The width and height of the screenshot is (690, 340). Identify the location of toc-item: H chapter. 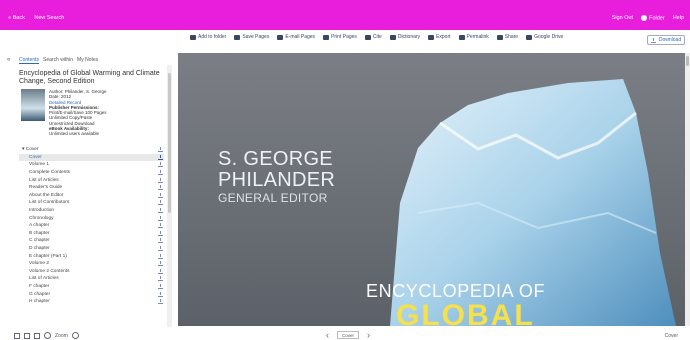
(91, 302).